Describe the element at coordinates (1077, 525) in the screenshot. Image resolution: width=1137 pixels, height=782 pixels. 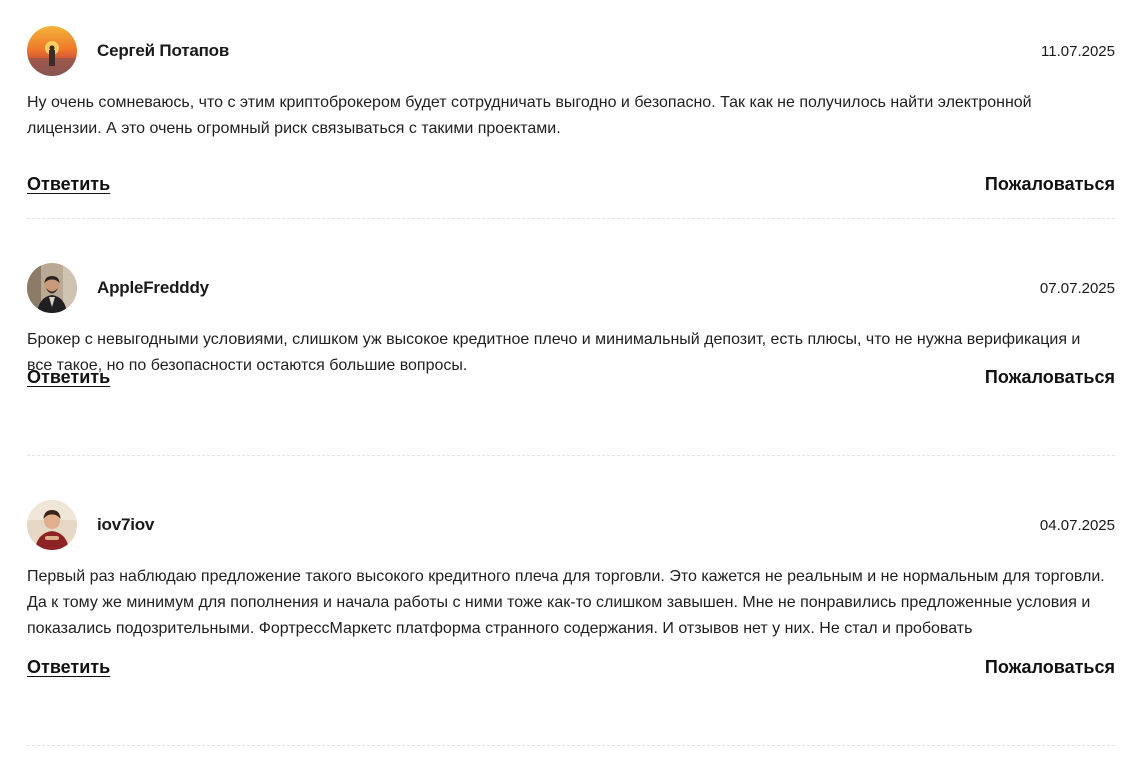
I see `comment-date: 04.07.2025` at that location.